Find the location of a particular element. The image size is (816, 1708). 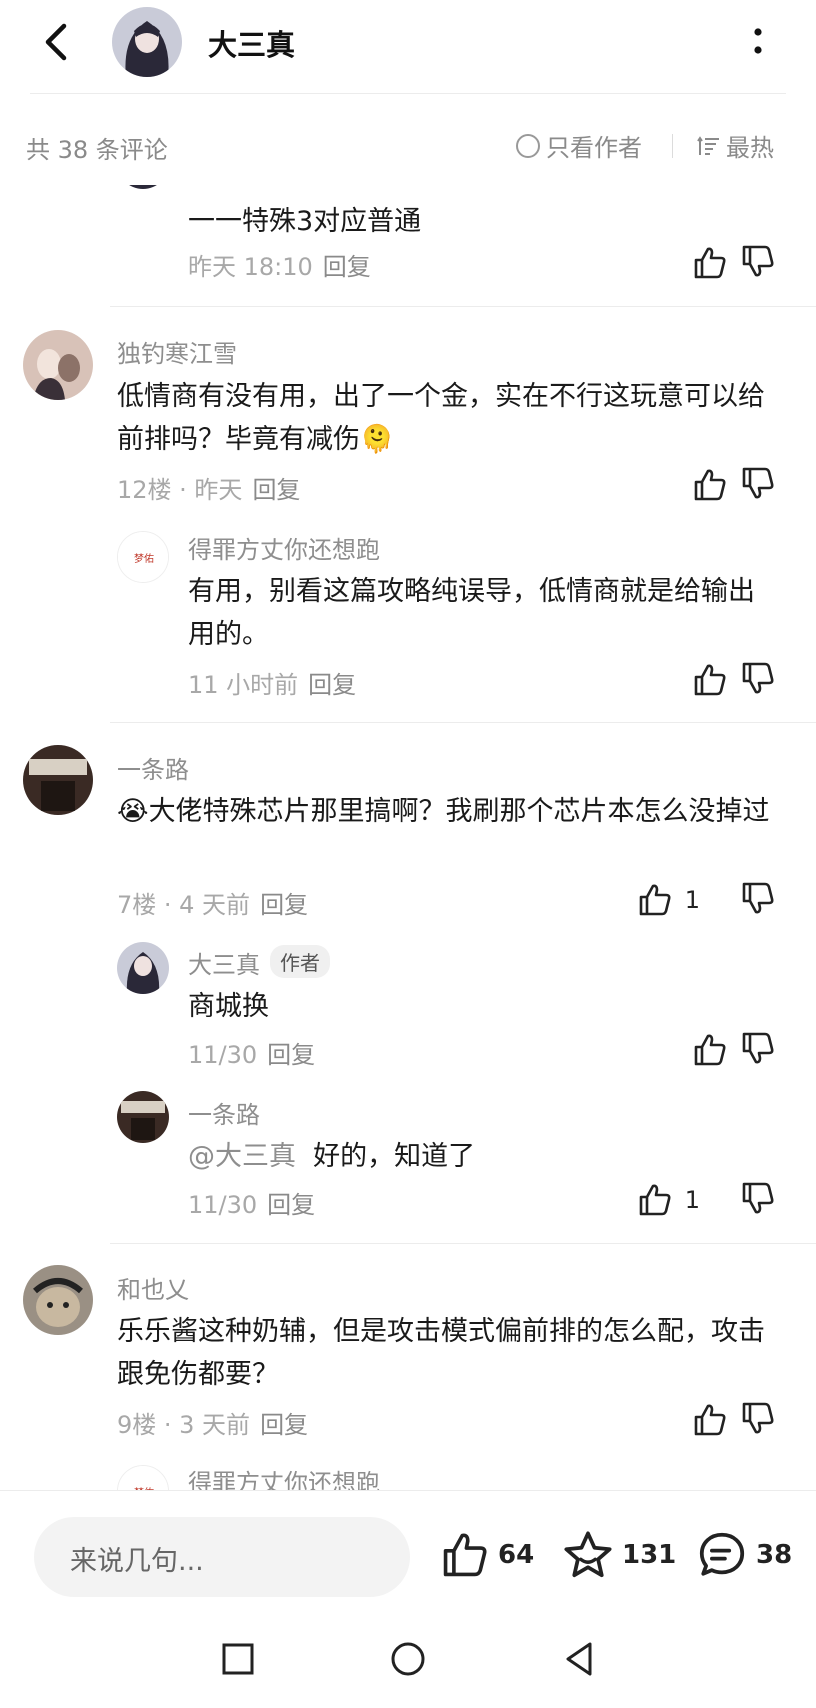

comment-divider is located at coordinates (463, 1243).